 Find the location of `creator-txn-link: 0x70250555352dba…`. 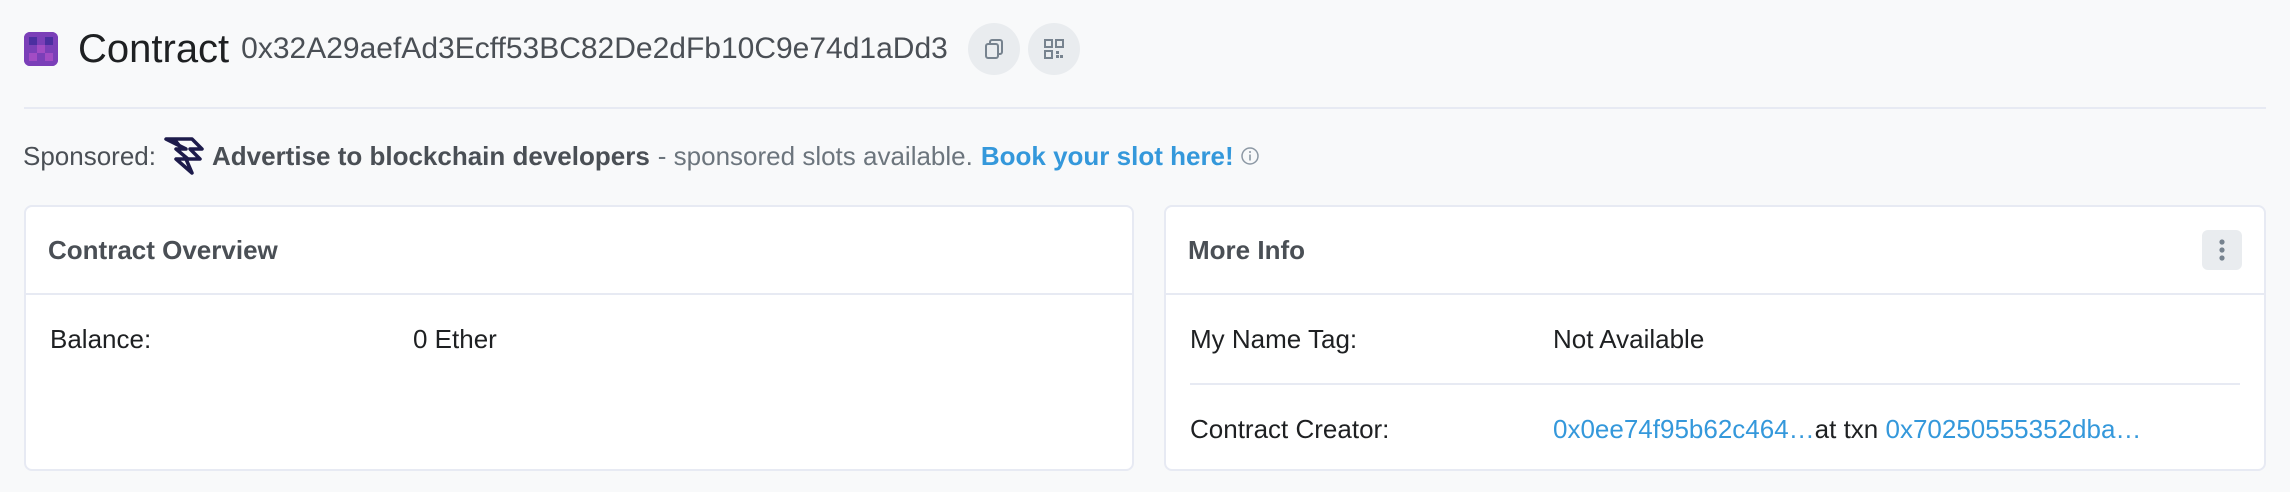

creator-txn-link: 0x70250555352dba… is located at coordinates (2014, 429).